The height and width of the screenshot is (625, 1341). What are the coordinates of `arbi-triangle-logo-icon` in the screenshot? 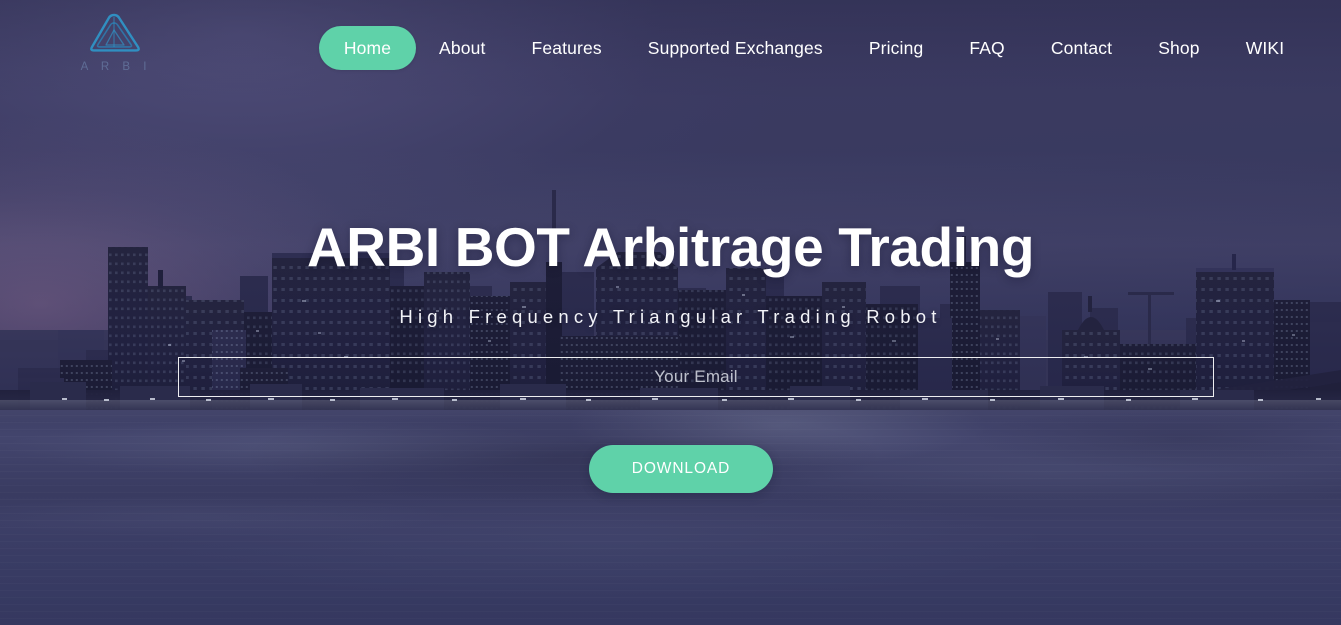 It's located at (115, 32).